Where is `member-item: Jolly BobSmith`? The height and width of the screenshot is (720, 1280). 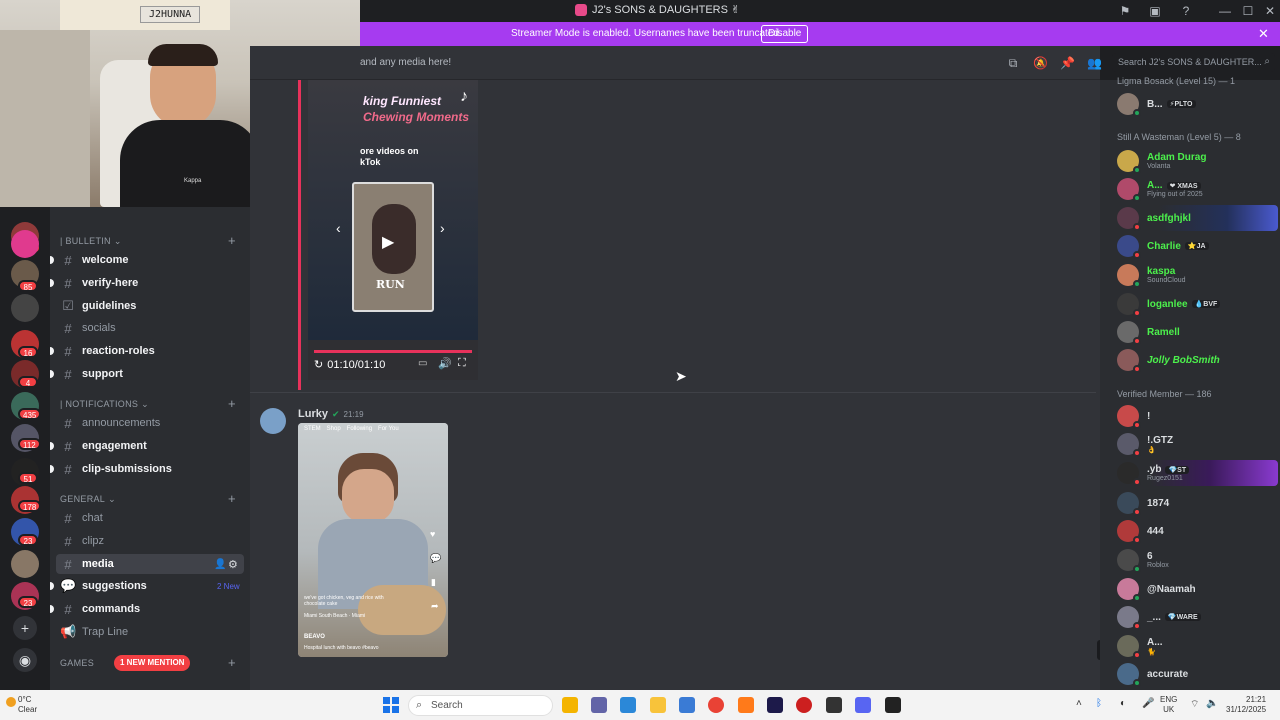 member-item: Jolly BobSmith is located at coordinates (1193, 360).